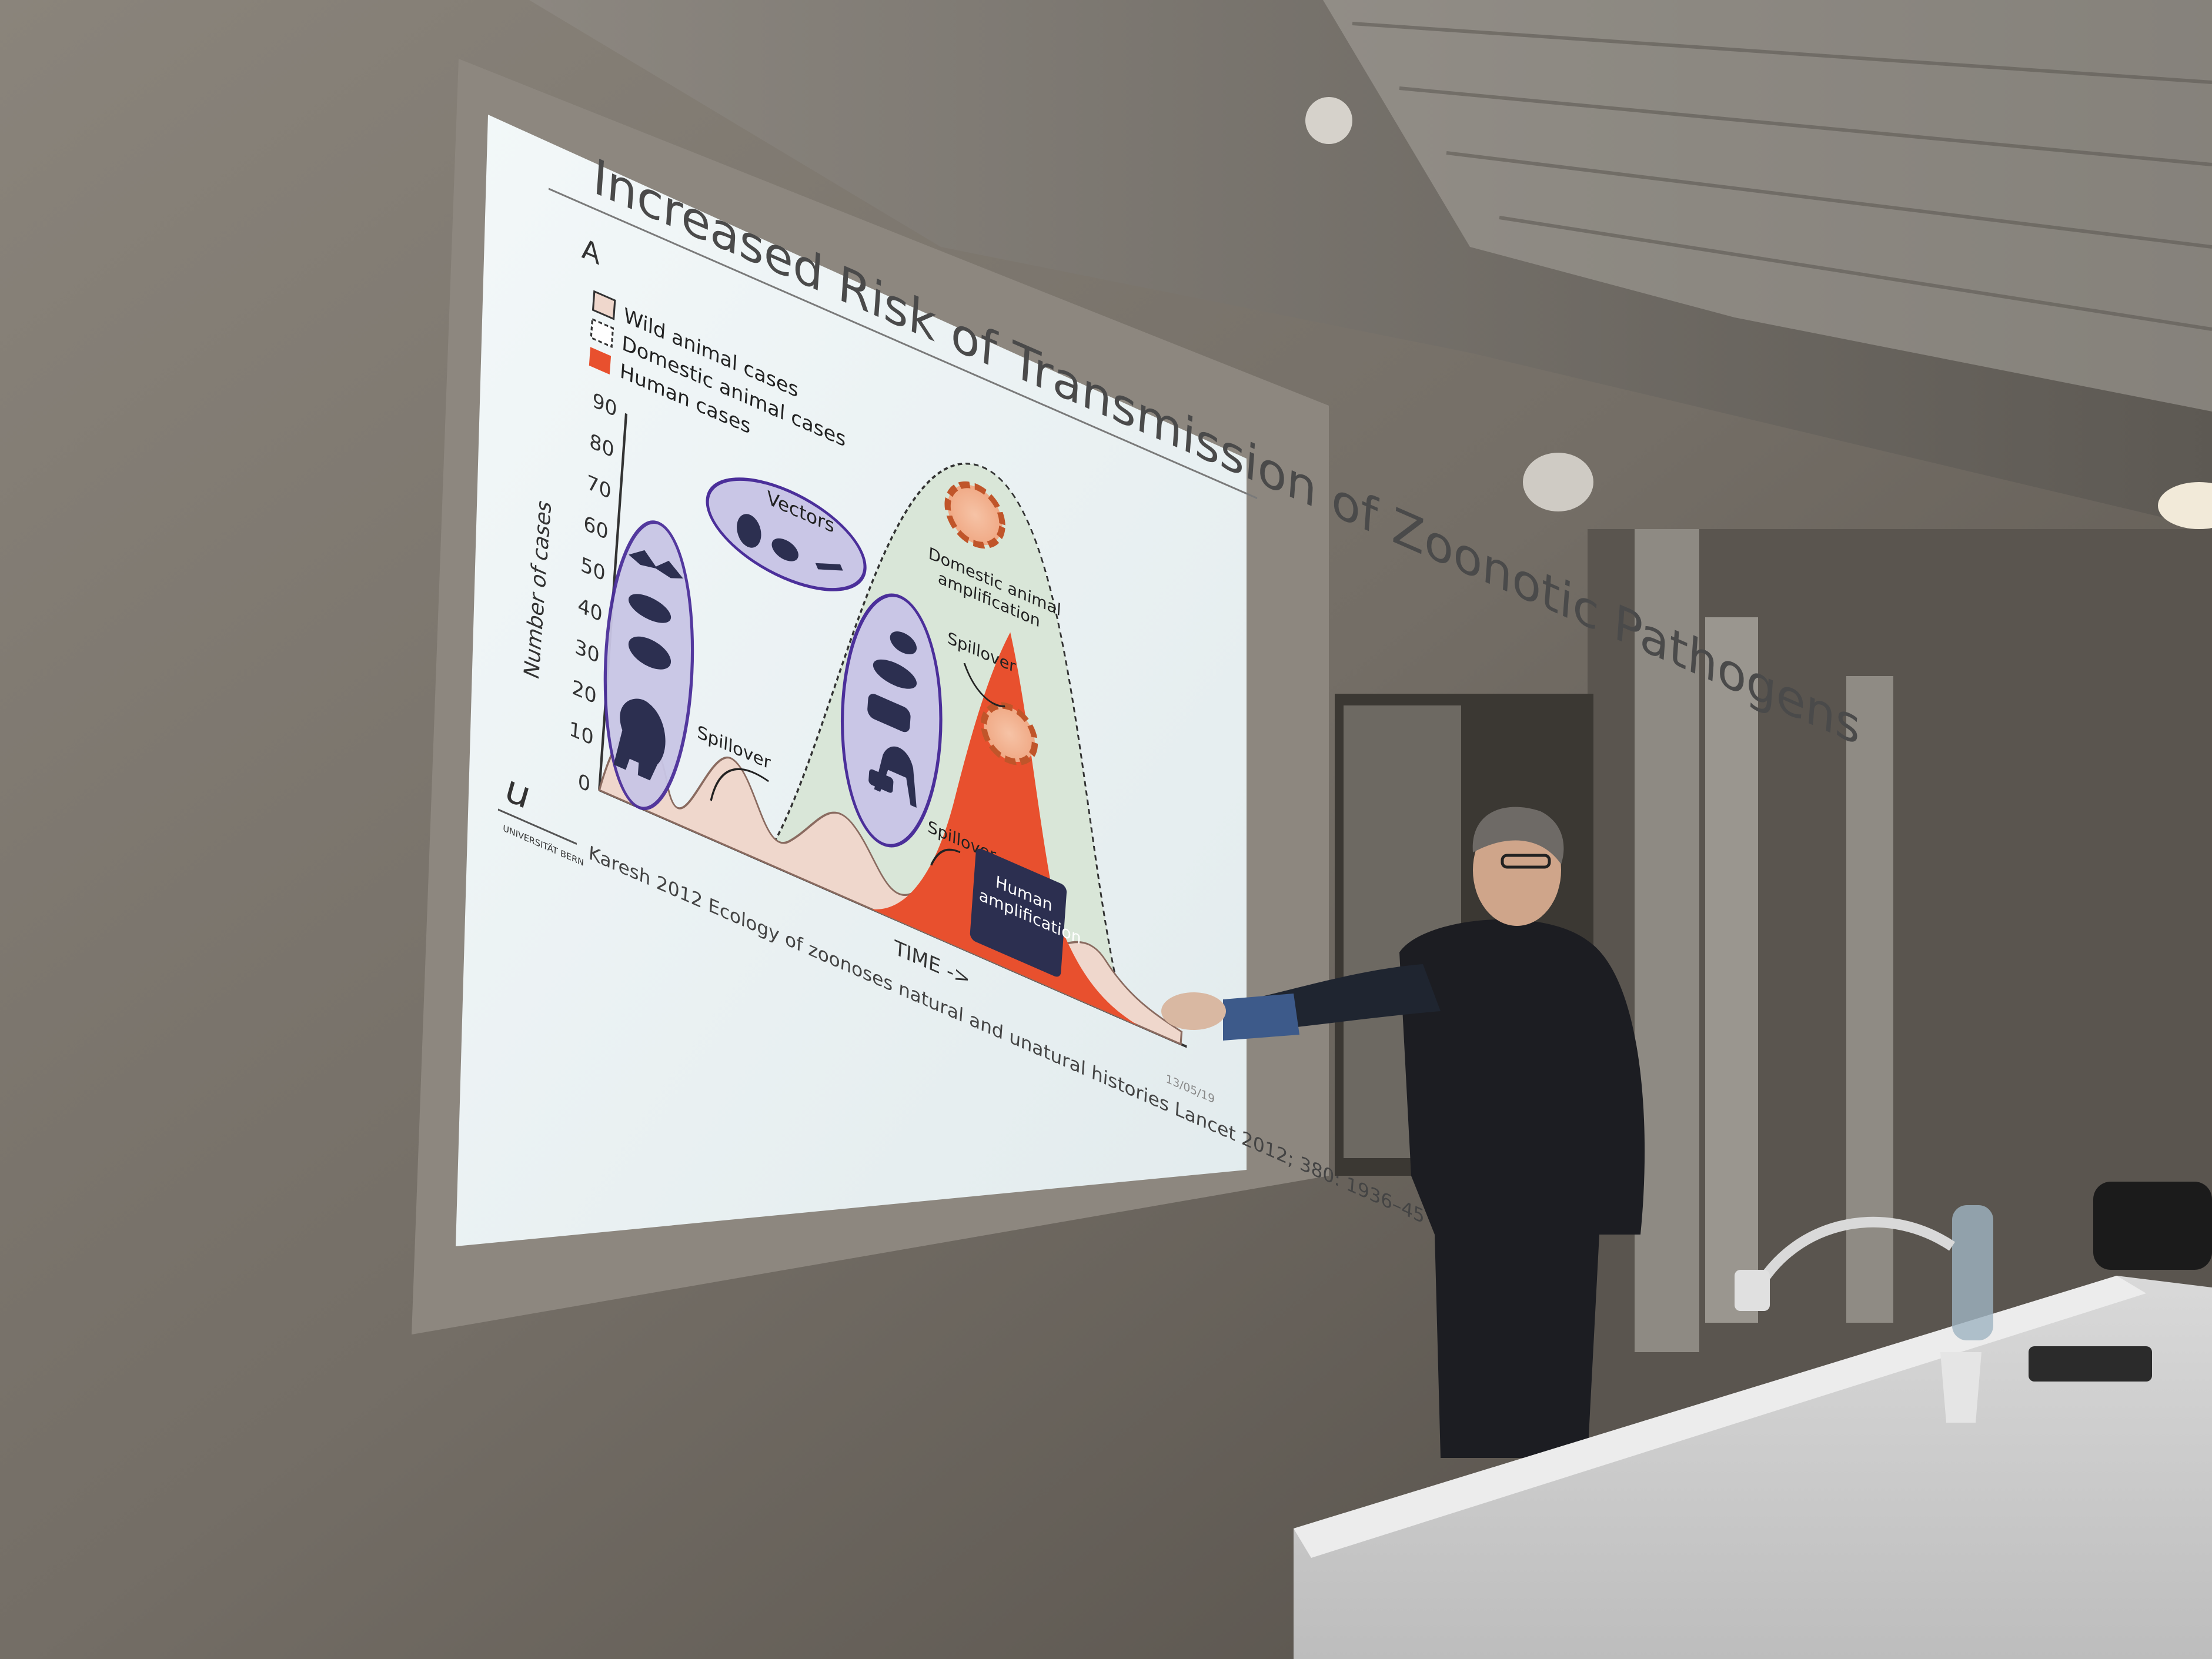 This screenshot has width=2212, height=1659. Describe the element at coordinates (2152, 1226) in the screenshot. I see `office-chair` at that location.